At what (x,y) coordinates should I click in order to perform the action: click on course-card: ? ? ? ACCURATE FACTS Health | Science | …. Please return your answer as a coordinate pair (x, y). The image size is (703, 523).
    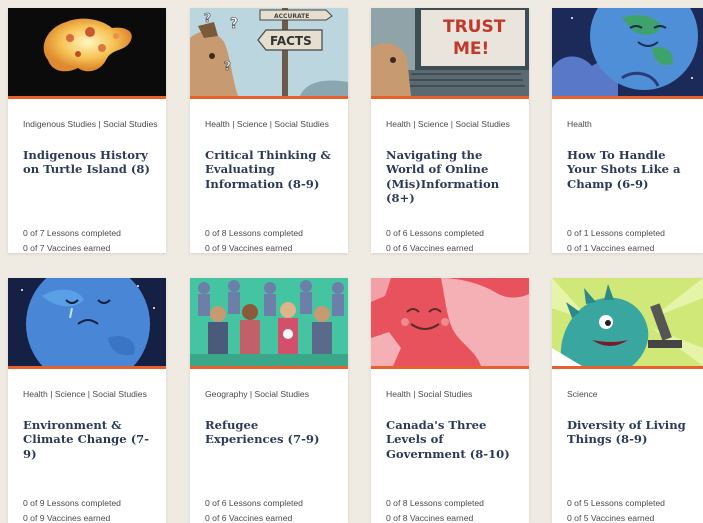
    Looking at the image, I should click on (269, 130).